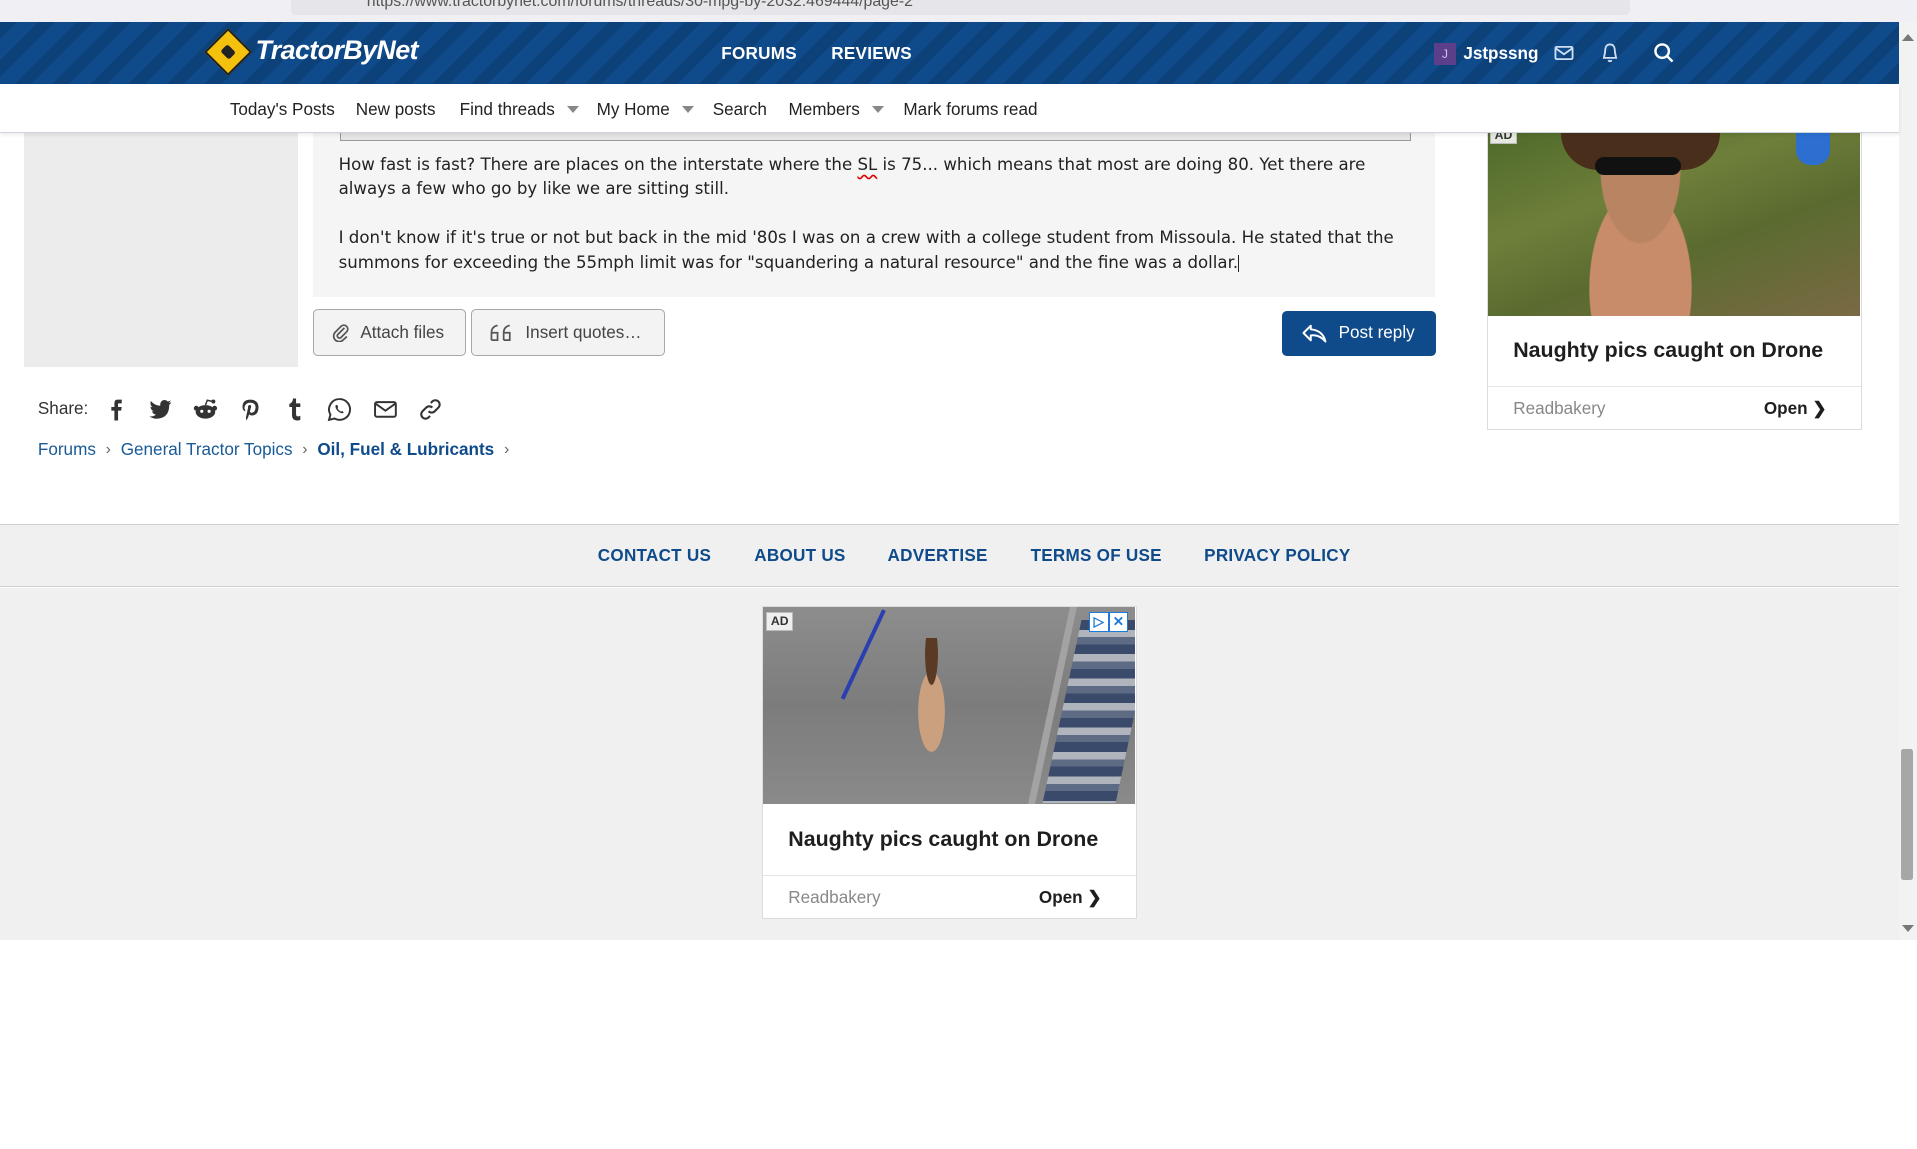 The height and width of the screenshot is (1149, 1917). Describe the element at coordinates (759, 54) in the screenshot. I see `nav-forums: FORUMS` at that location.